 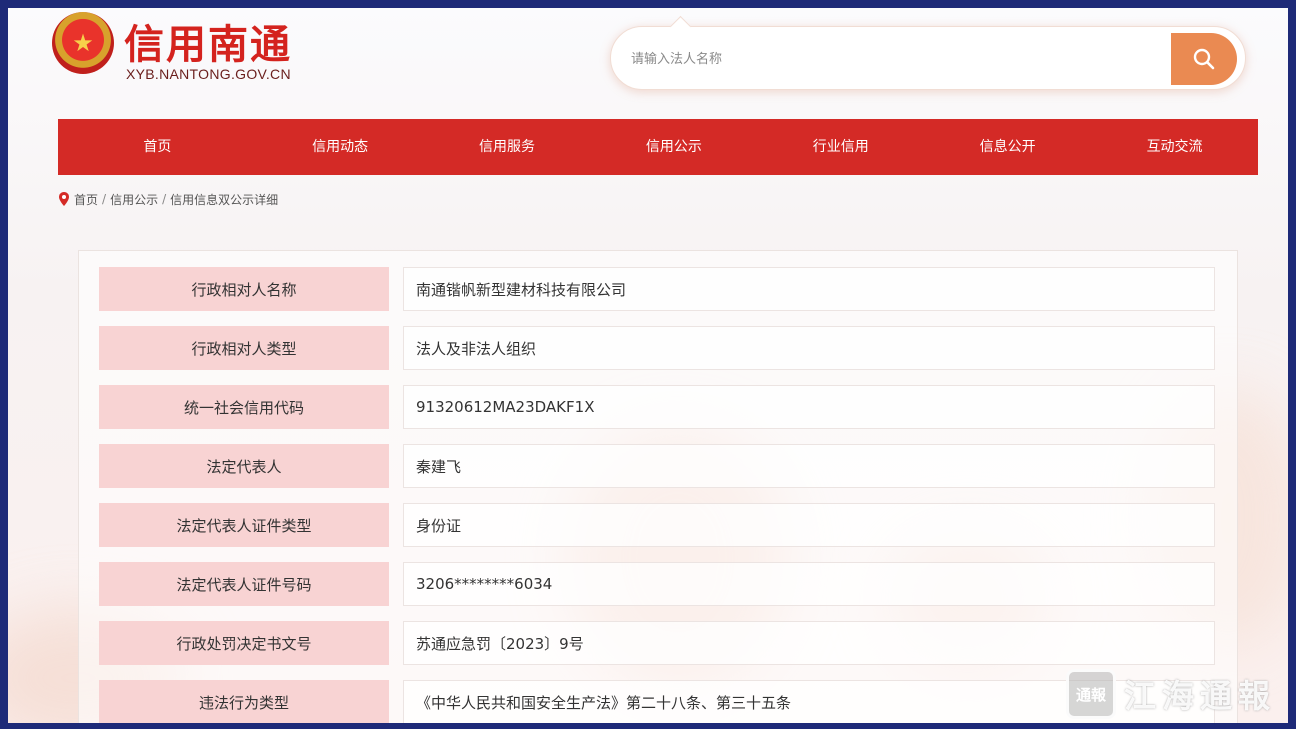 I want to click on breadcrumb-current: 信用信息双公示详细, so click(x=224, y=199).